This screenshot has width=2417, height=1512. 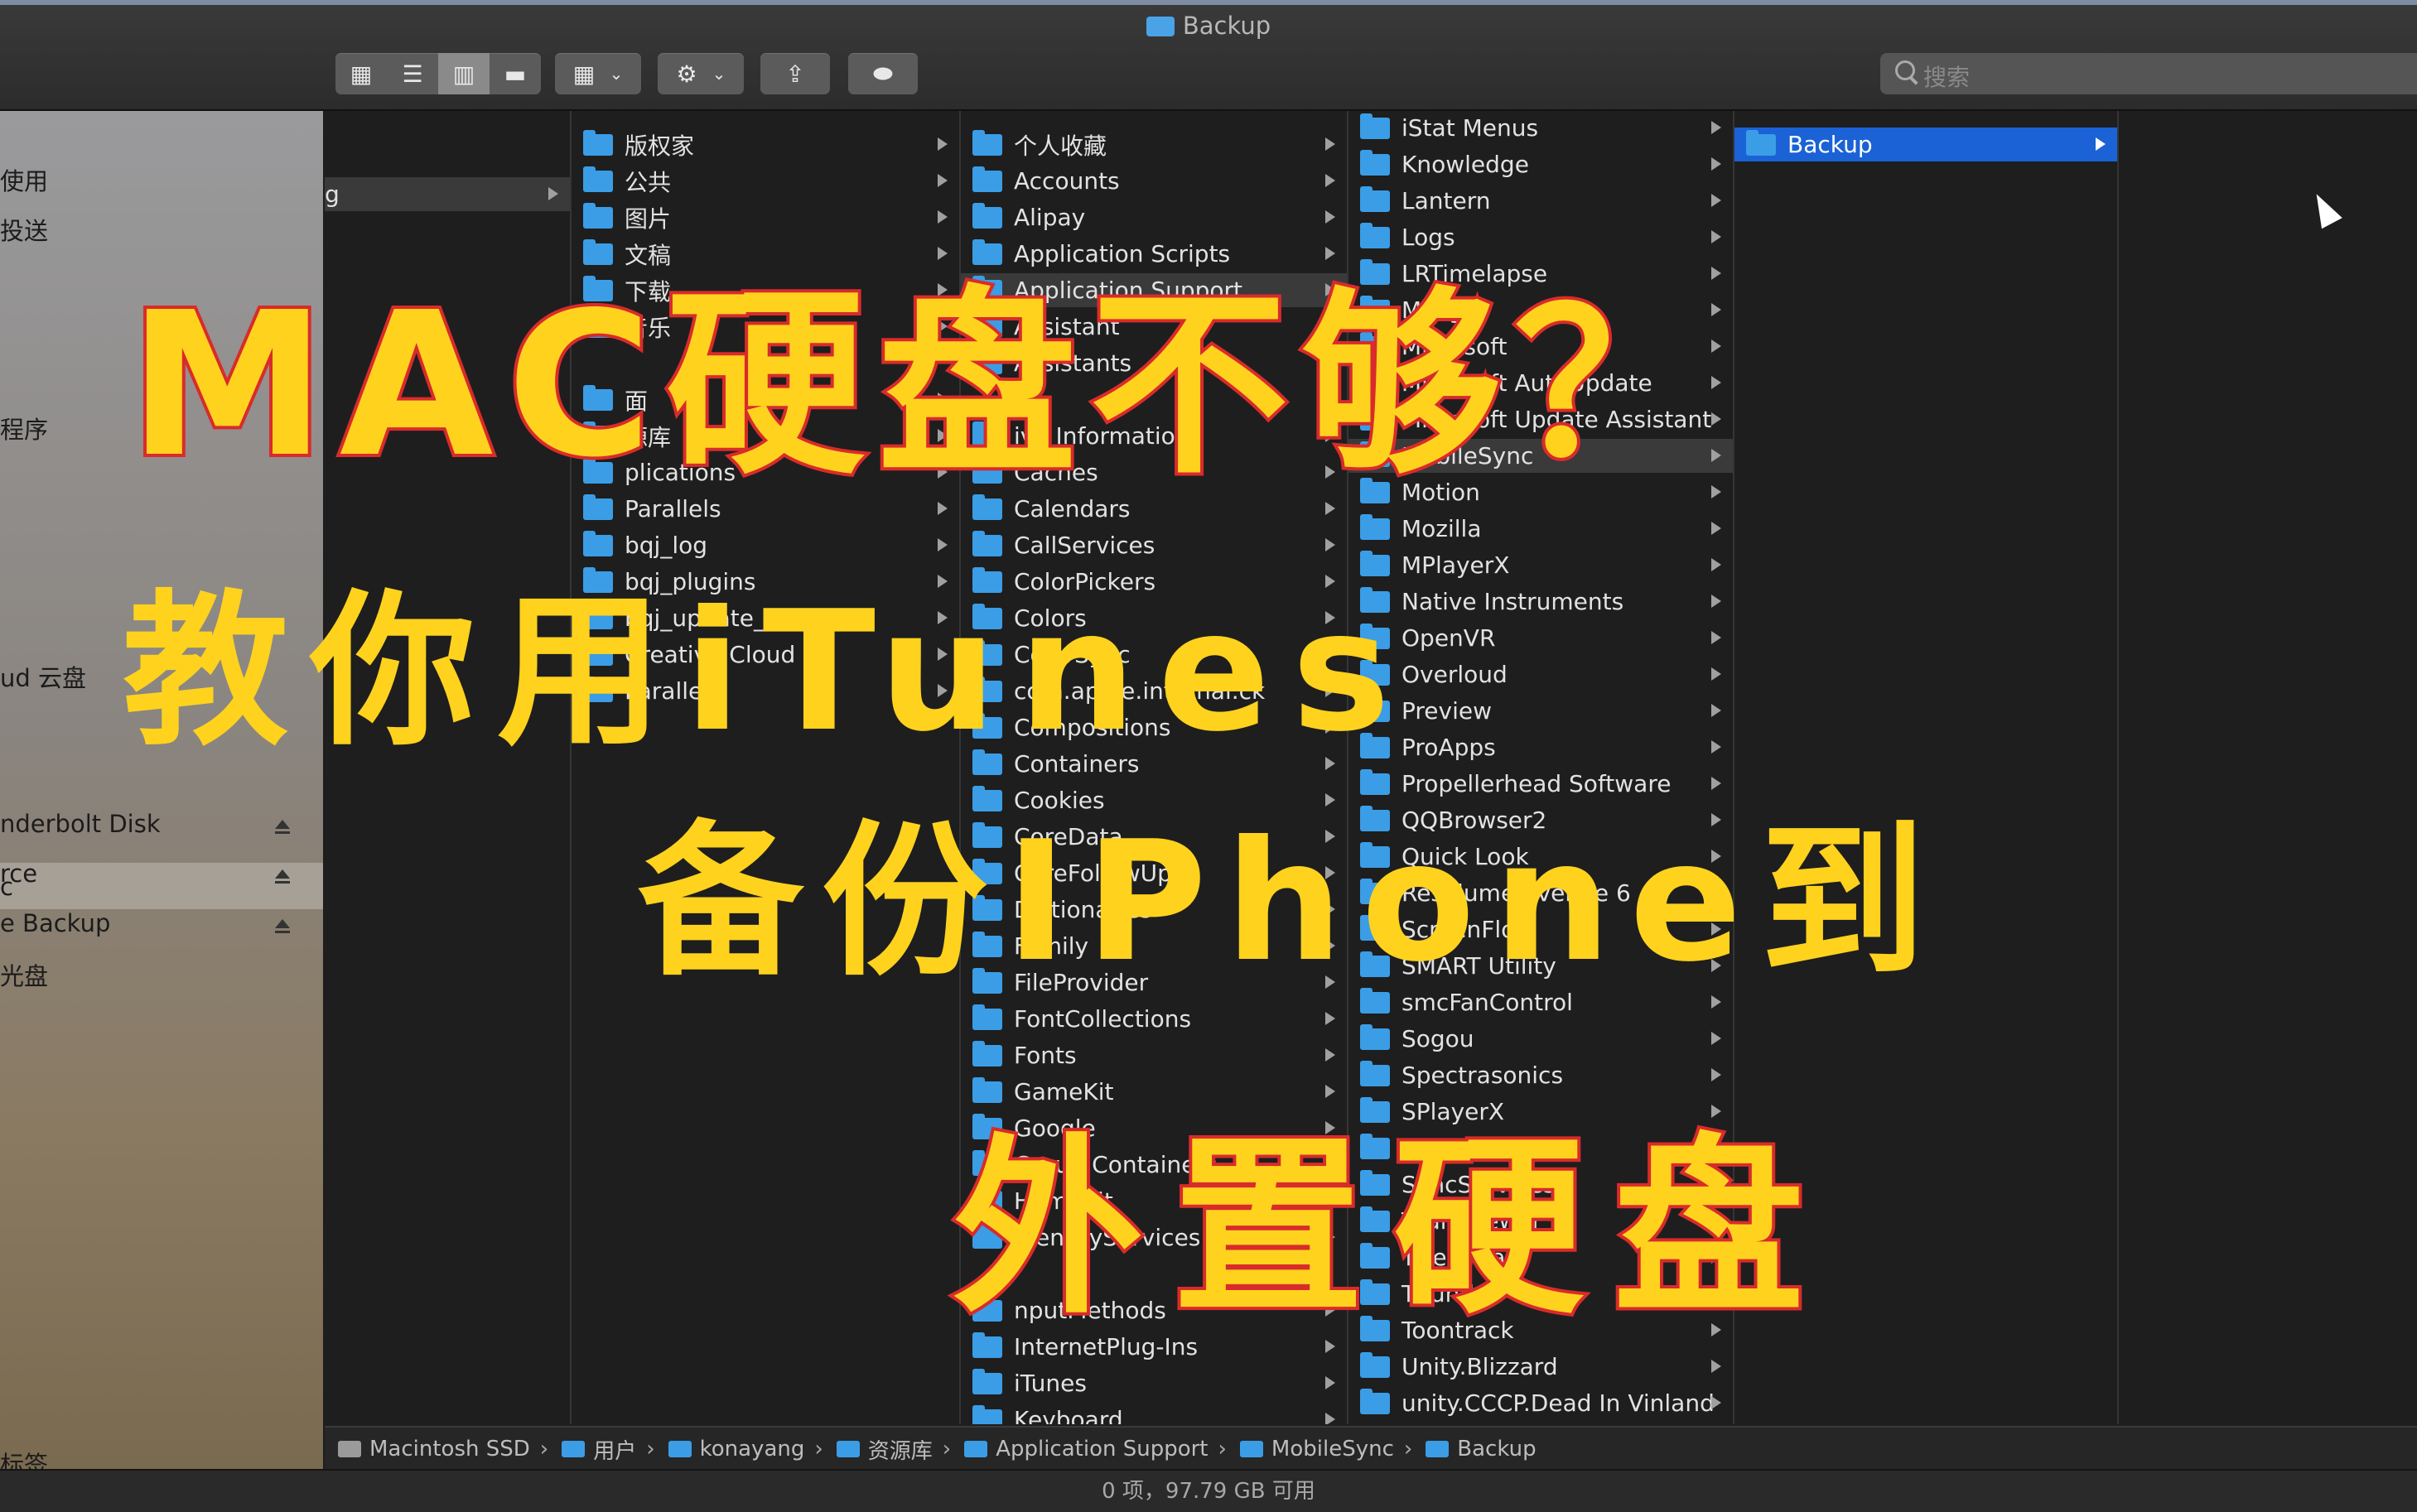 I want to click on sidebar-item: 使用, so click(x=24, y=179).